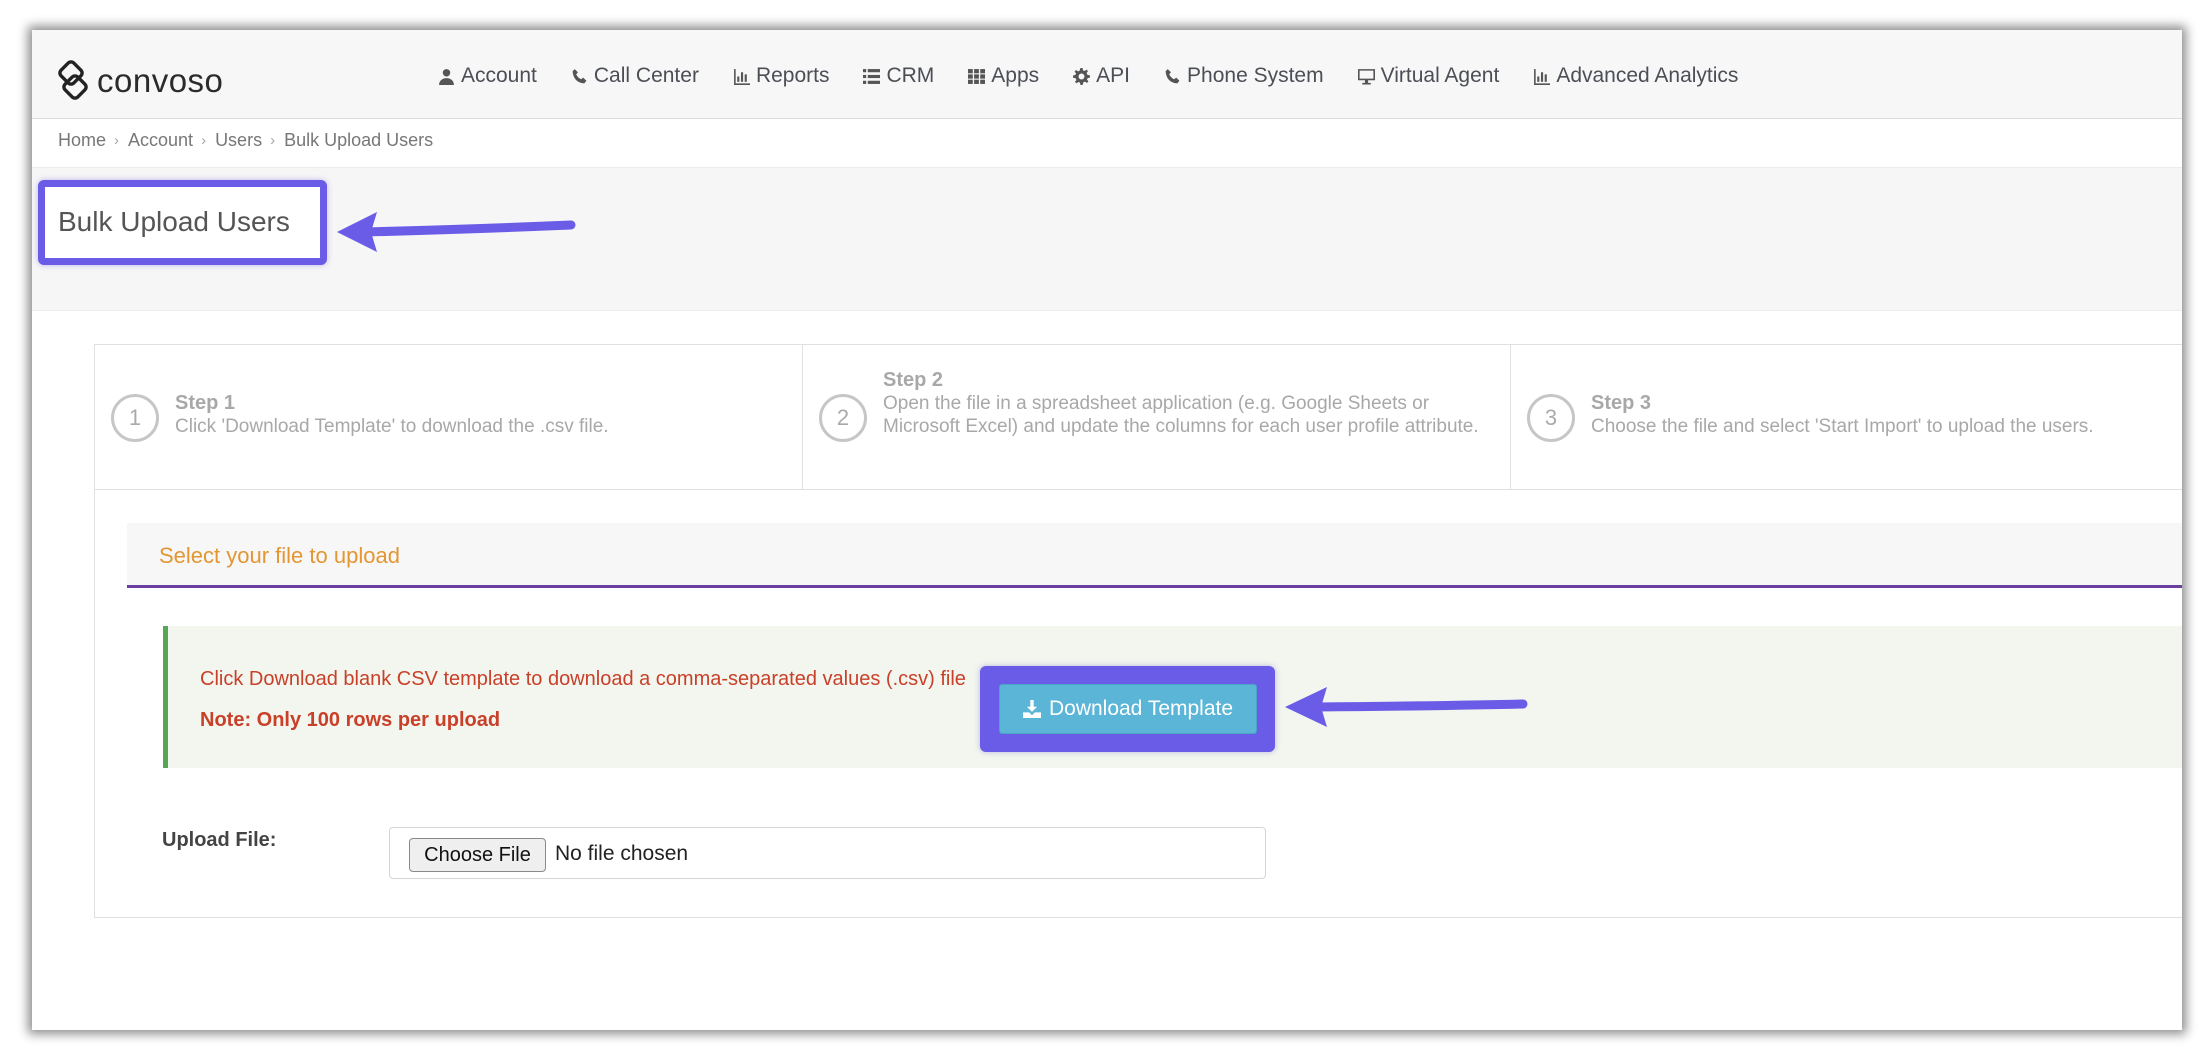  Describe the element at coordinates (160, 80) in the screenshot. I see `brand-name: convoso` at that location.